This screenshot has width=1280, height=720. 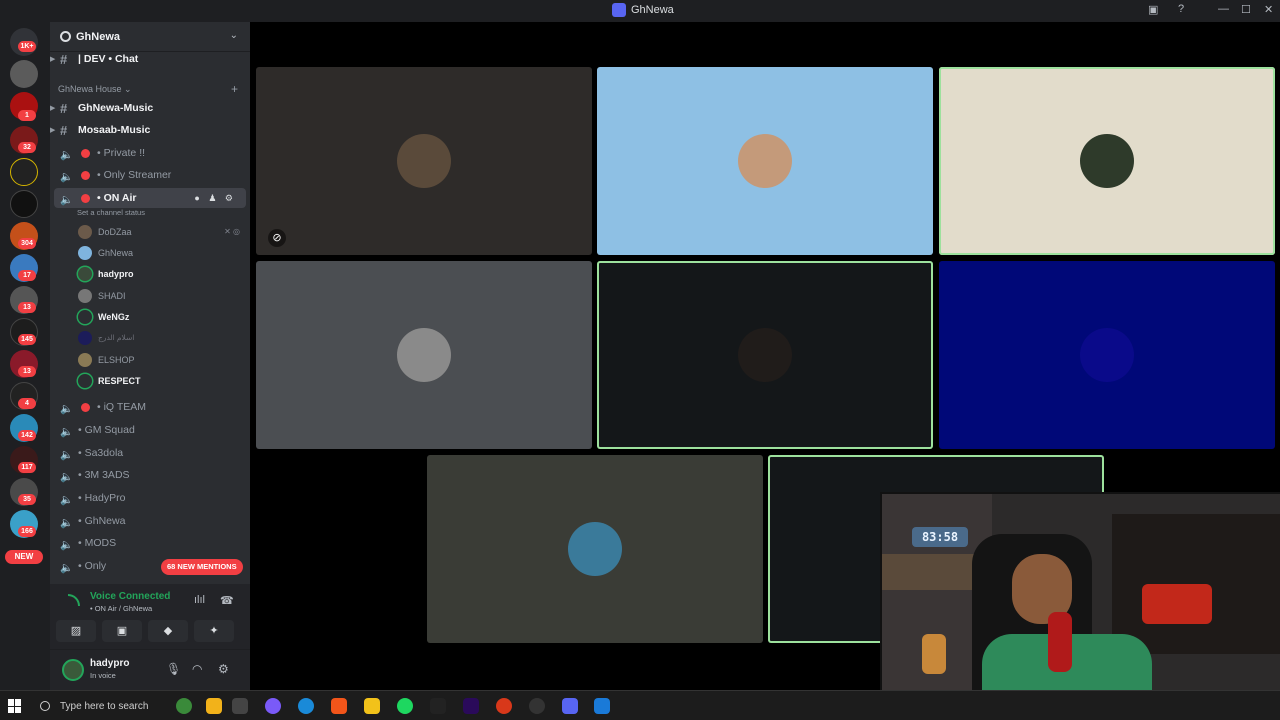 What do you see at coordinates (1268, 9) in the screenshot?
I see `close-button: ✕` at bounding box center [1268, 9].